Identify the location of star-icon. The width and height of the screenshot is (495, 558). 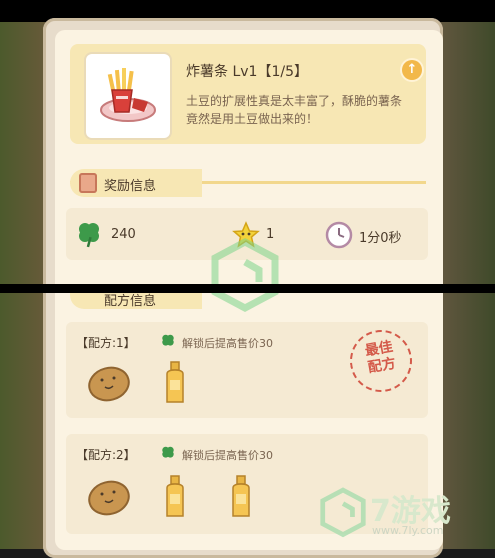
(246, 234).